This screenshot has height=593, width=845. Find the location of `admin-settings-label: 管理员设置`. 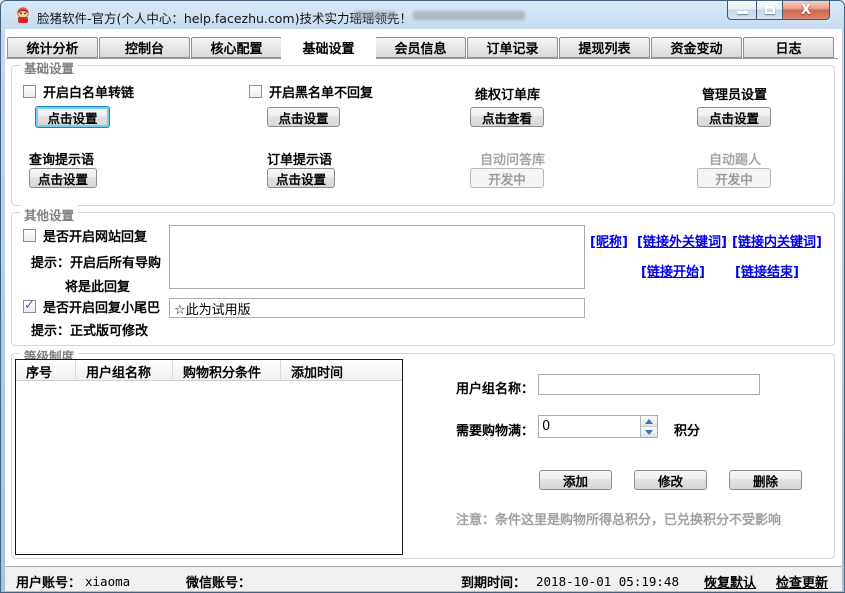

admin-settings-label: 管理员设置 is located at coordinates (735, 95).